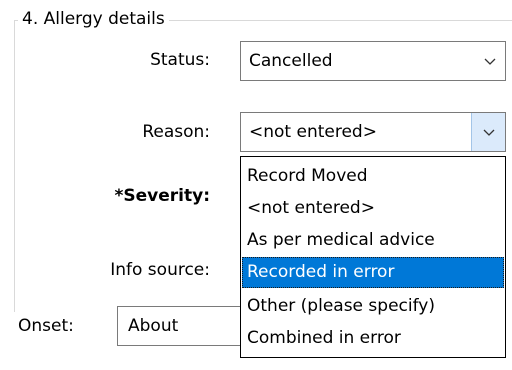 This screenshot has width=512, height=370. Describe the element at coordinates (373, 272) in the screenshot. I see `reason-option-recorded-in-error: Recorded in error` at that location.